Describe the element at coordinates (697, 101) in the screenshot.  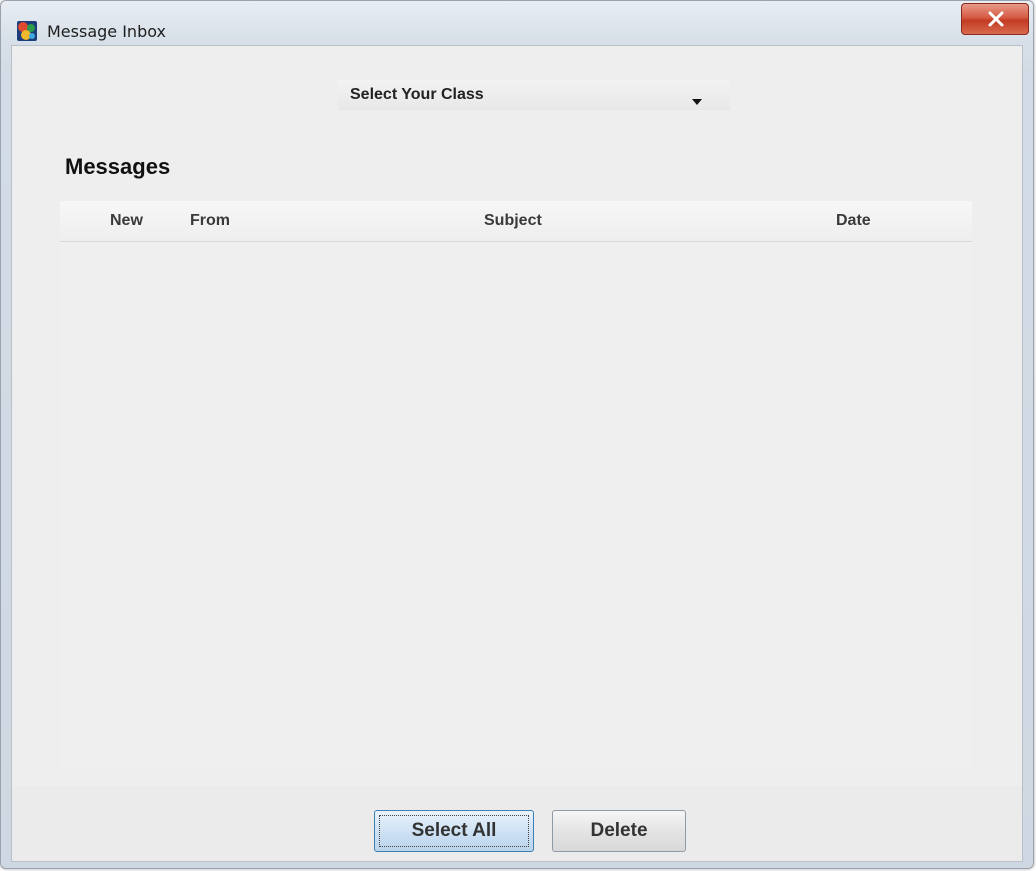
I see `dropdown-arrow-icon` at that location.